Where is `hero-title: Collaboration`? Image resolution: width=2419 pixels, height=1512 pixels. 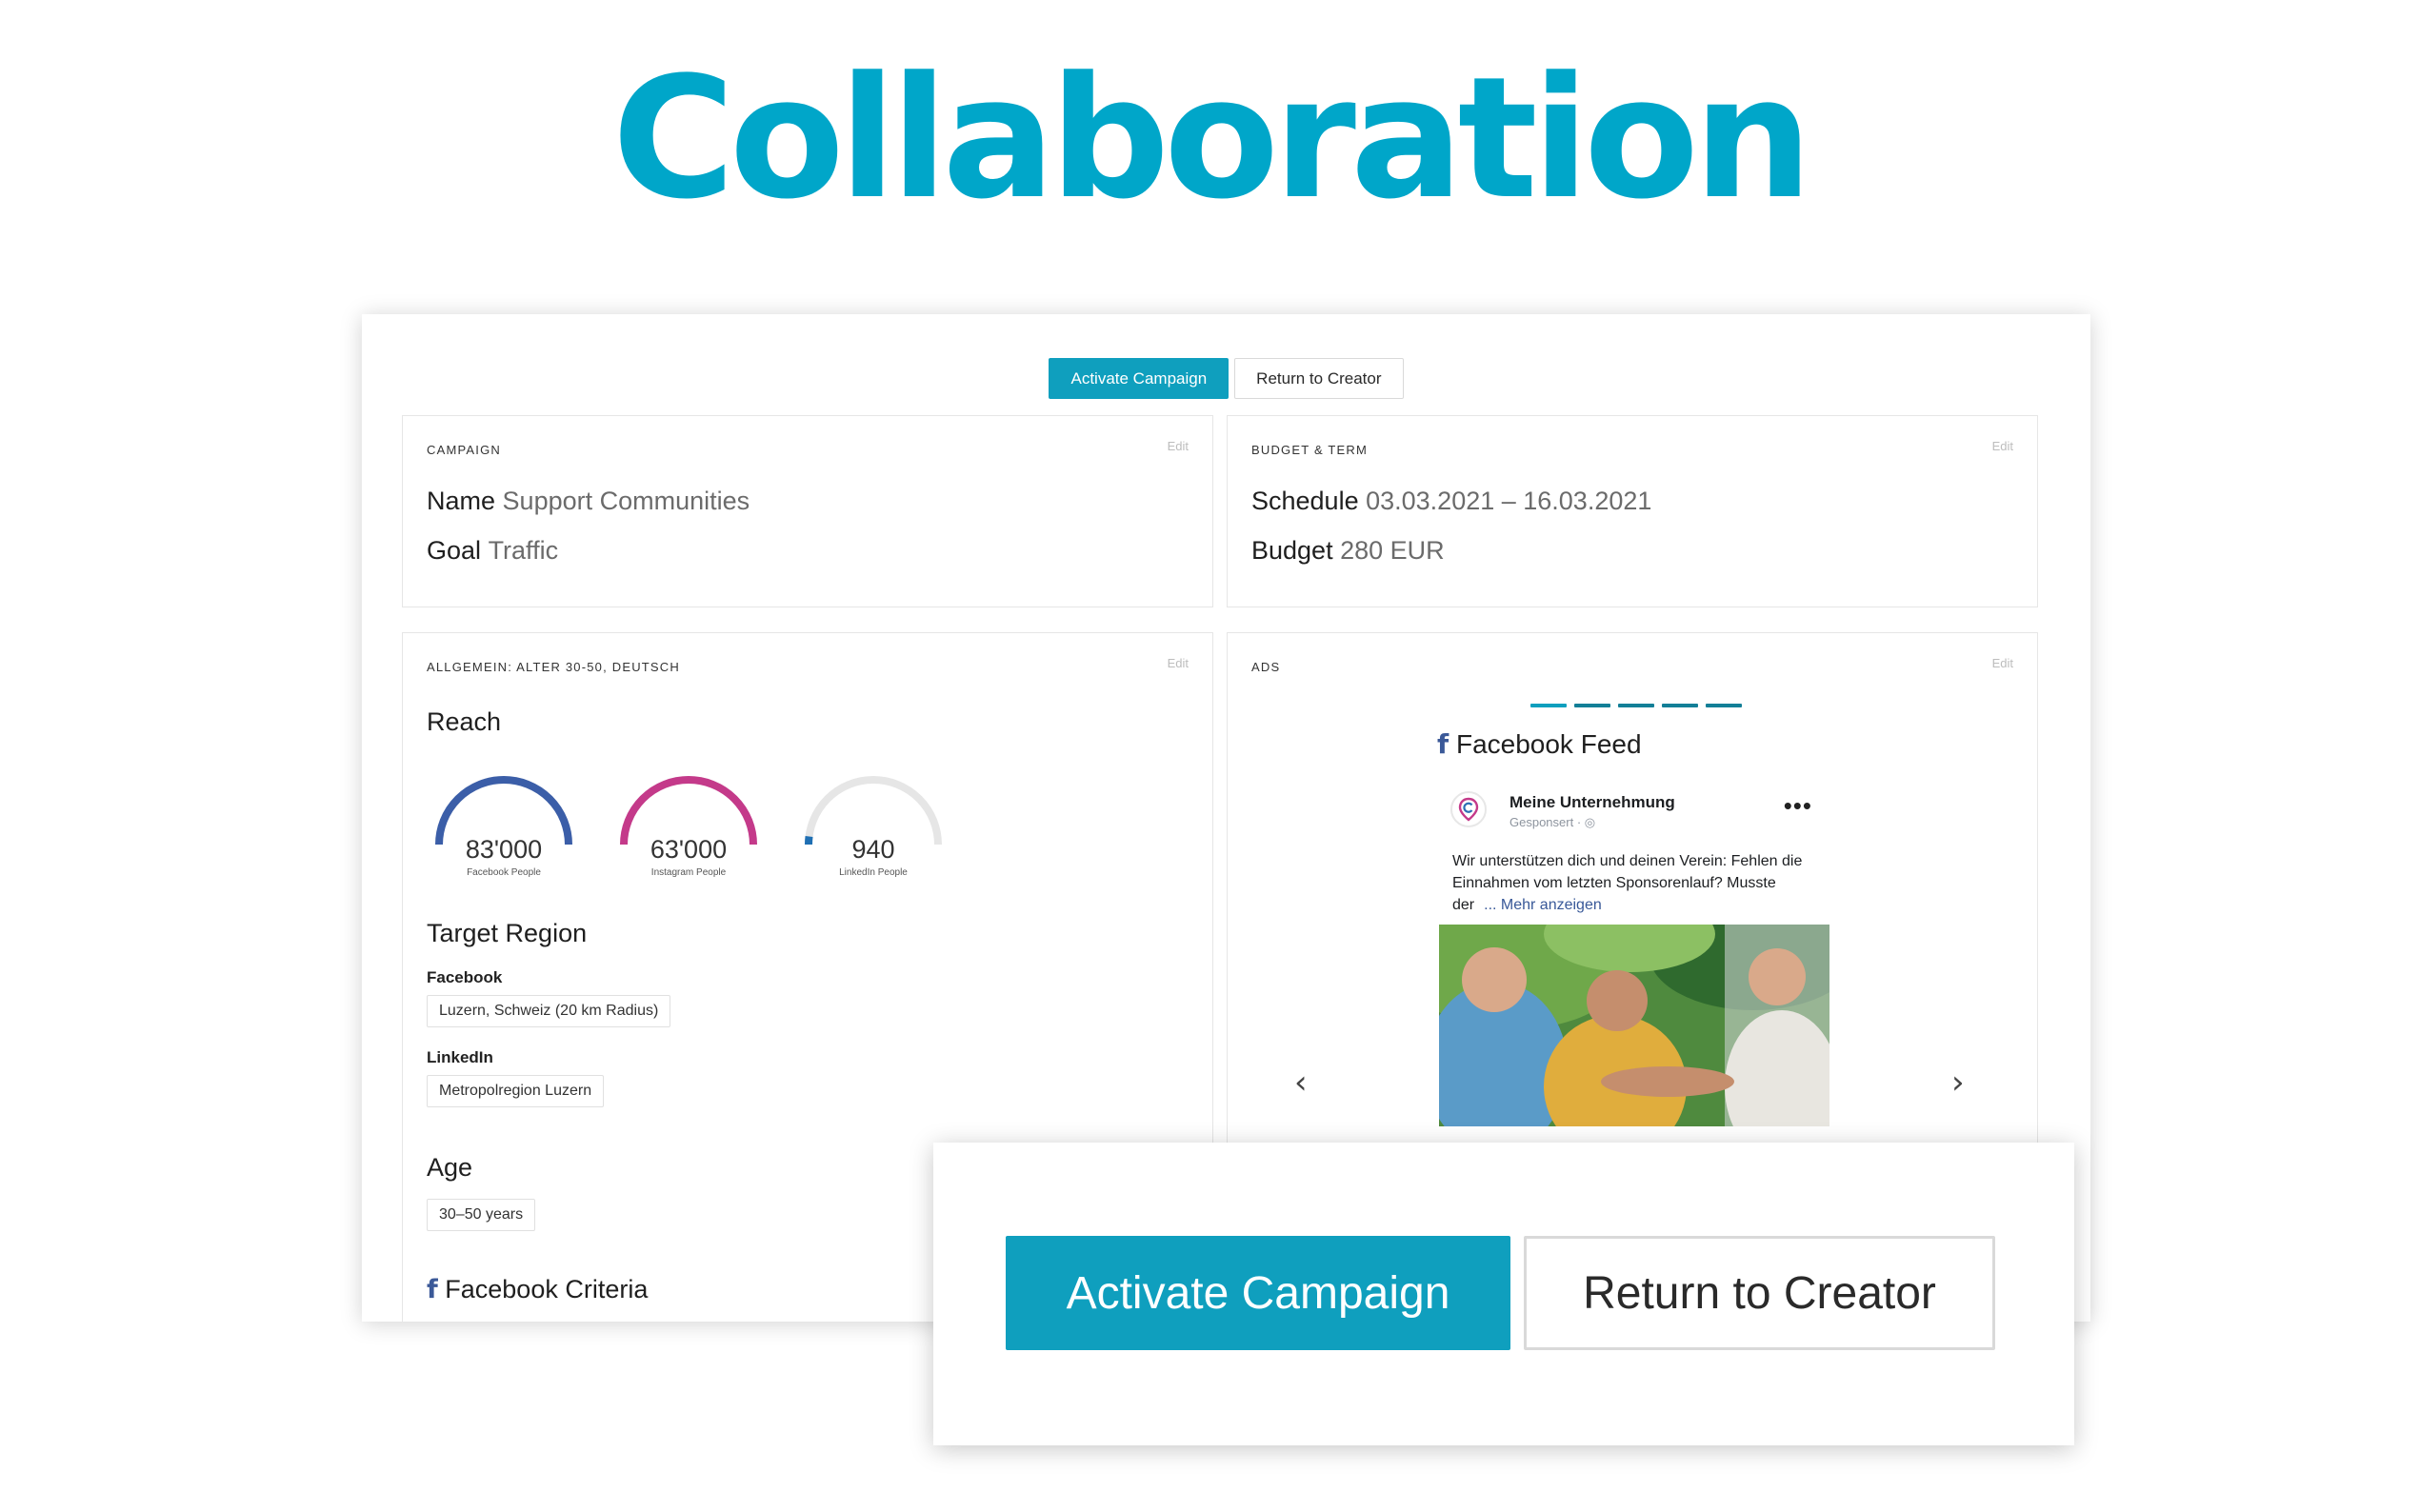
hero-title: Collaboration is located at coordinates (1212, 138).